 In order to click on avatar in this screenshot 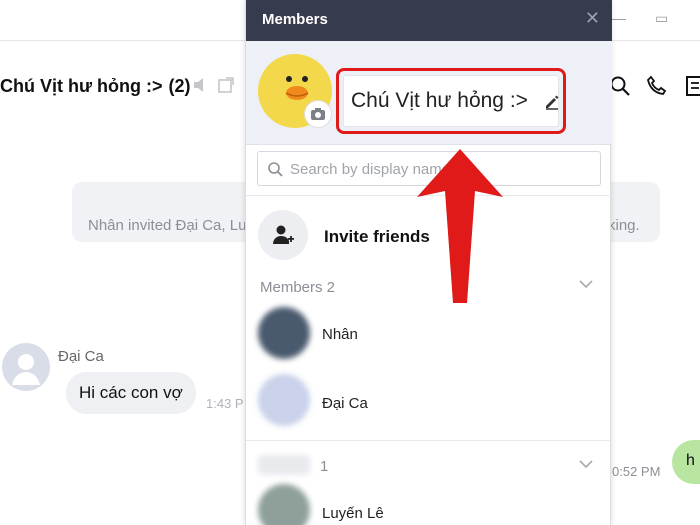, I will do `click(26, 367)`.